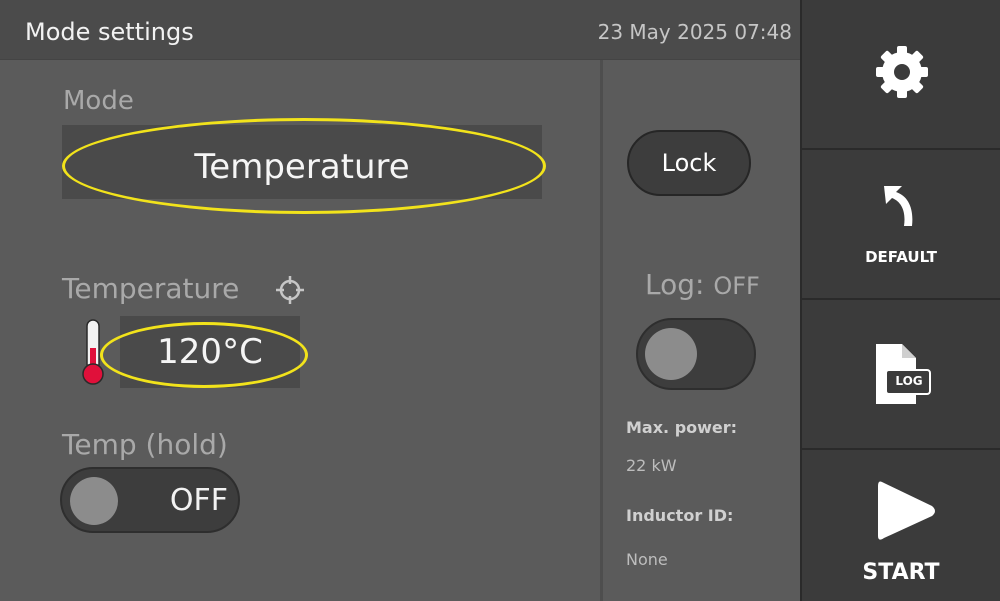  I want to click on return-arrow-icon, so click(902, 205).